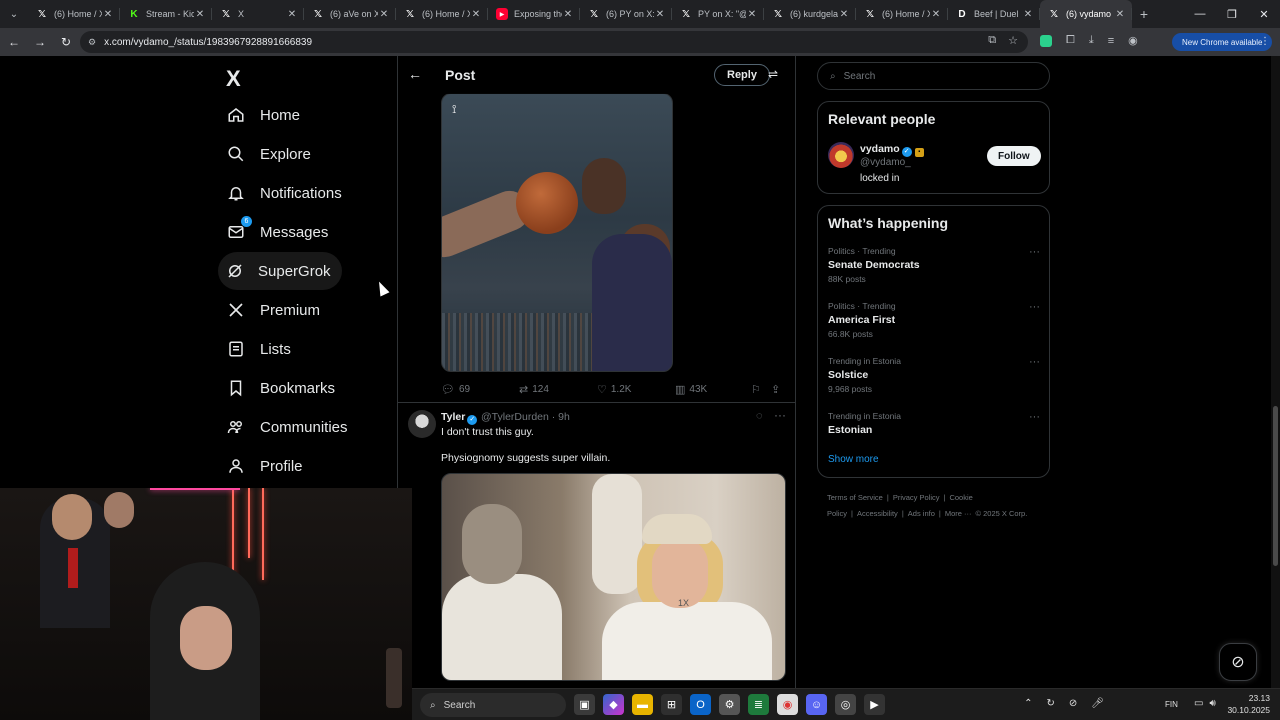 The image size is (1280, 720). What do you see at coordinates (756, 389) in the screenshot?
I see `bookmark-action-icon: ⚐` at bounding box center [756, 389].